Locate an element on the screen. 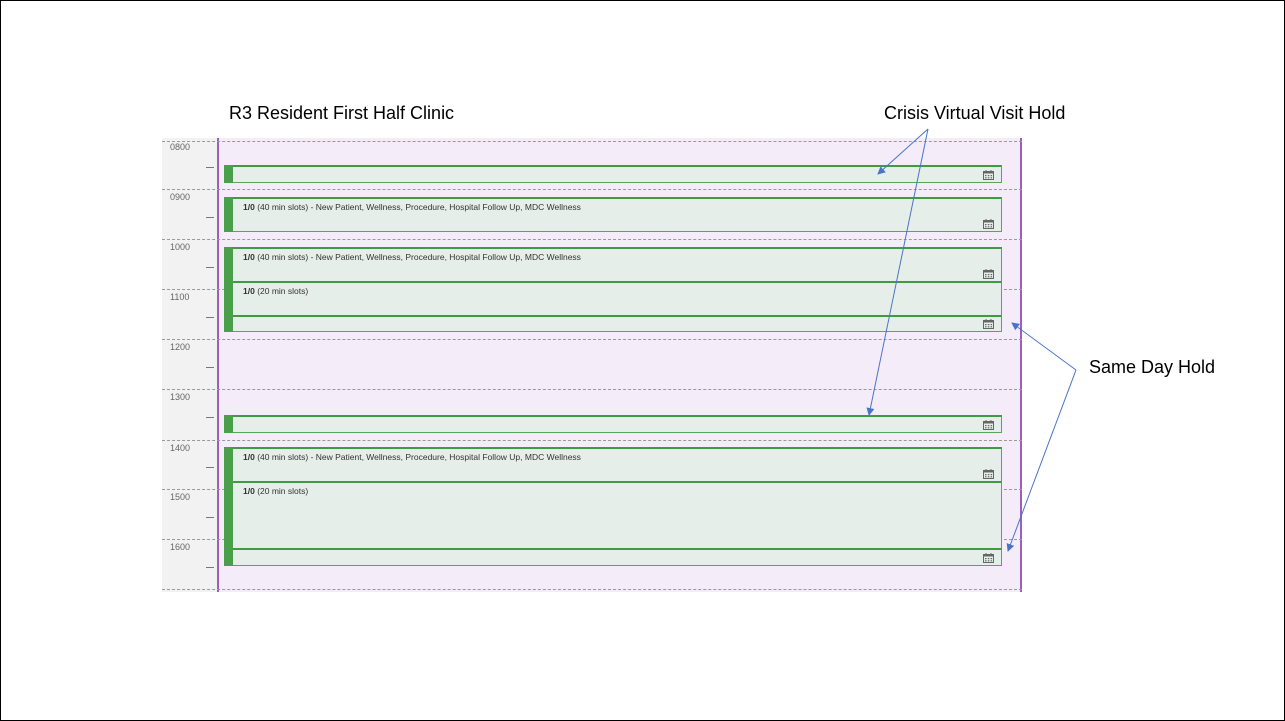 This screenshot has height=721, width=1285. annotation-arrows is located at coordinates (971, 340).